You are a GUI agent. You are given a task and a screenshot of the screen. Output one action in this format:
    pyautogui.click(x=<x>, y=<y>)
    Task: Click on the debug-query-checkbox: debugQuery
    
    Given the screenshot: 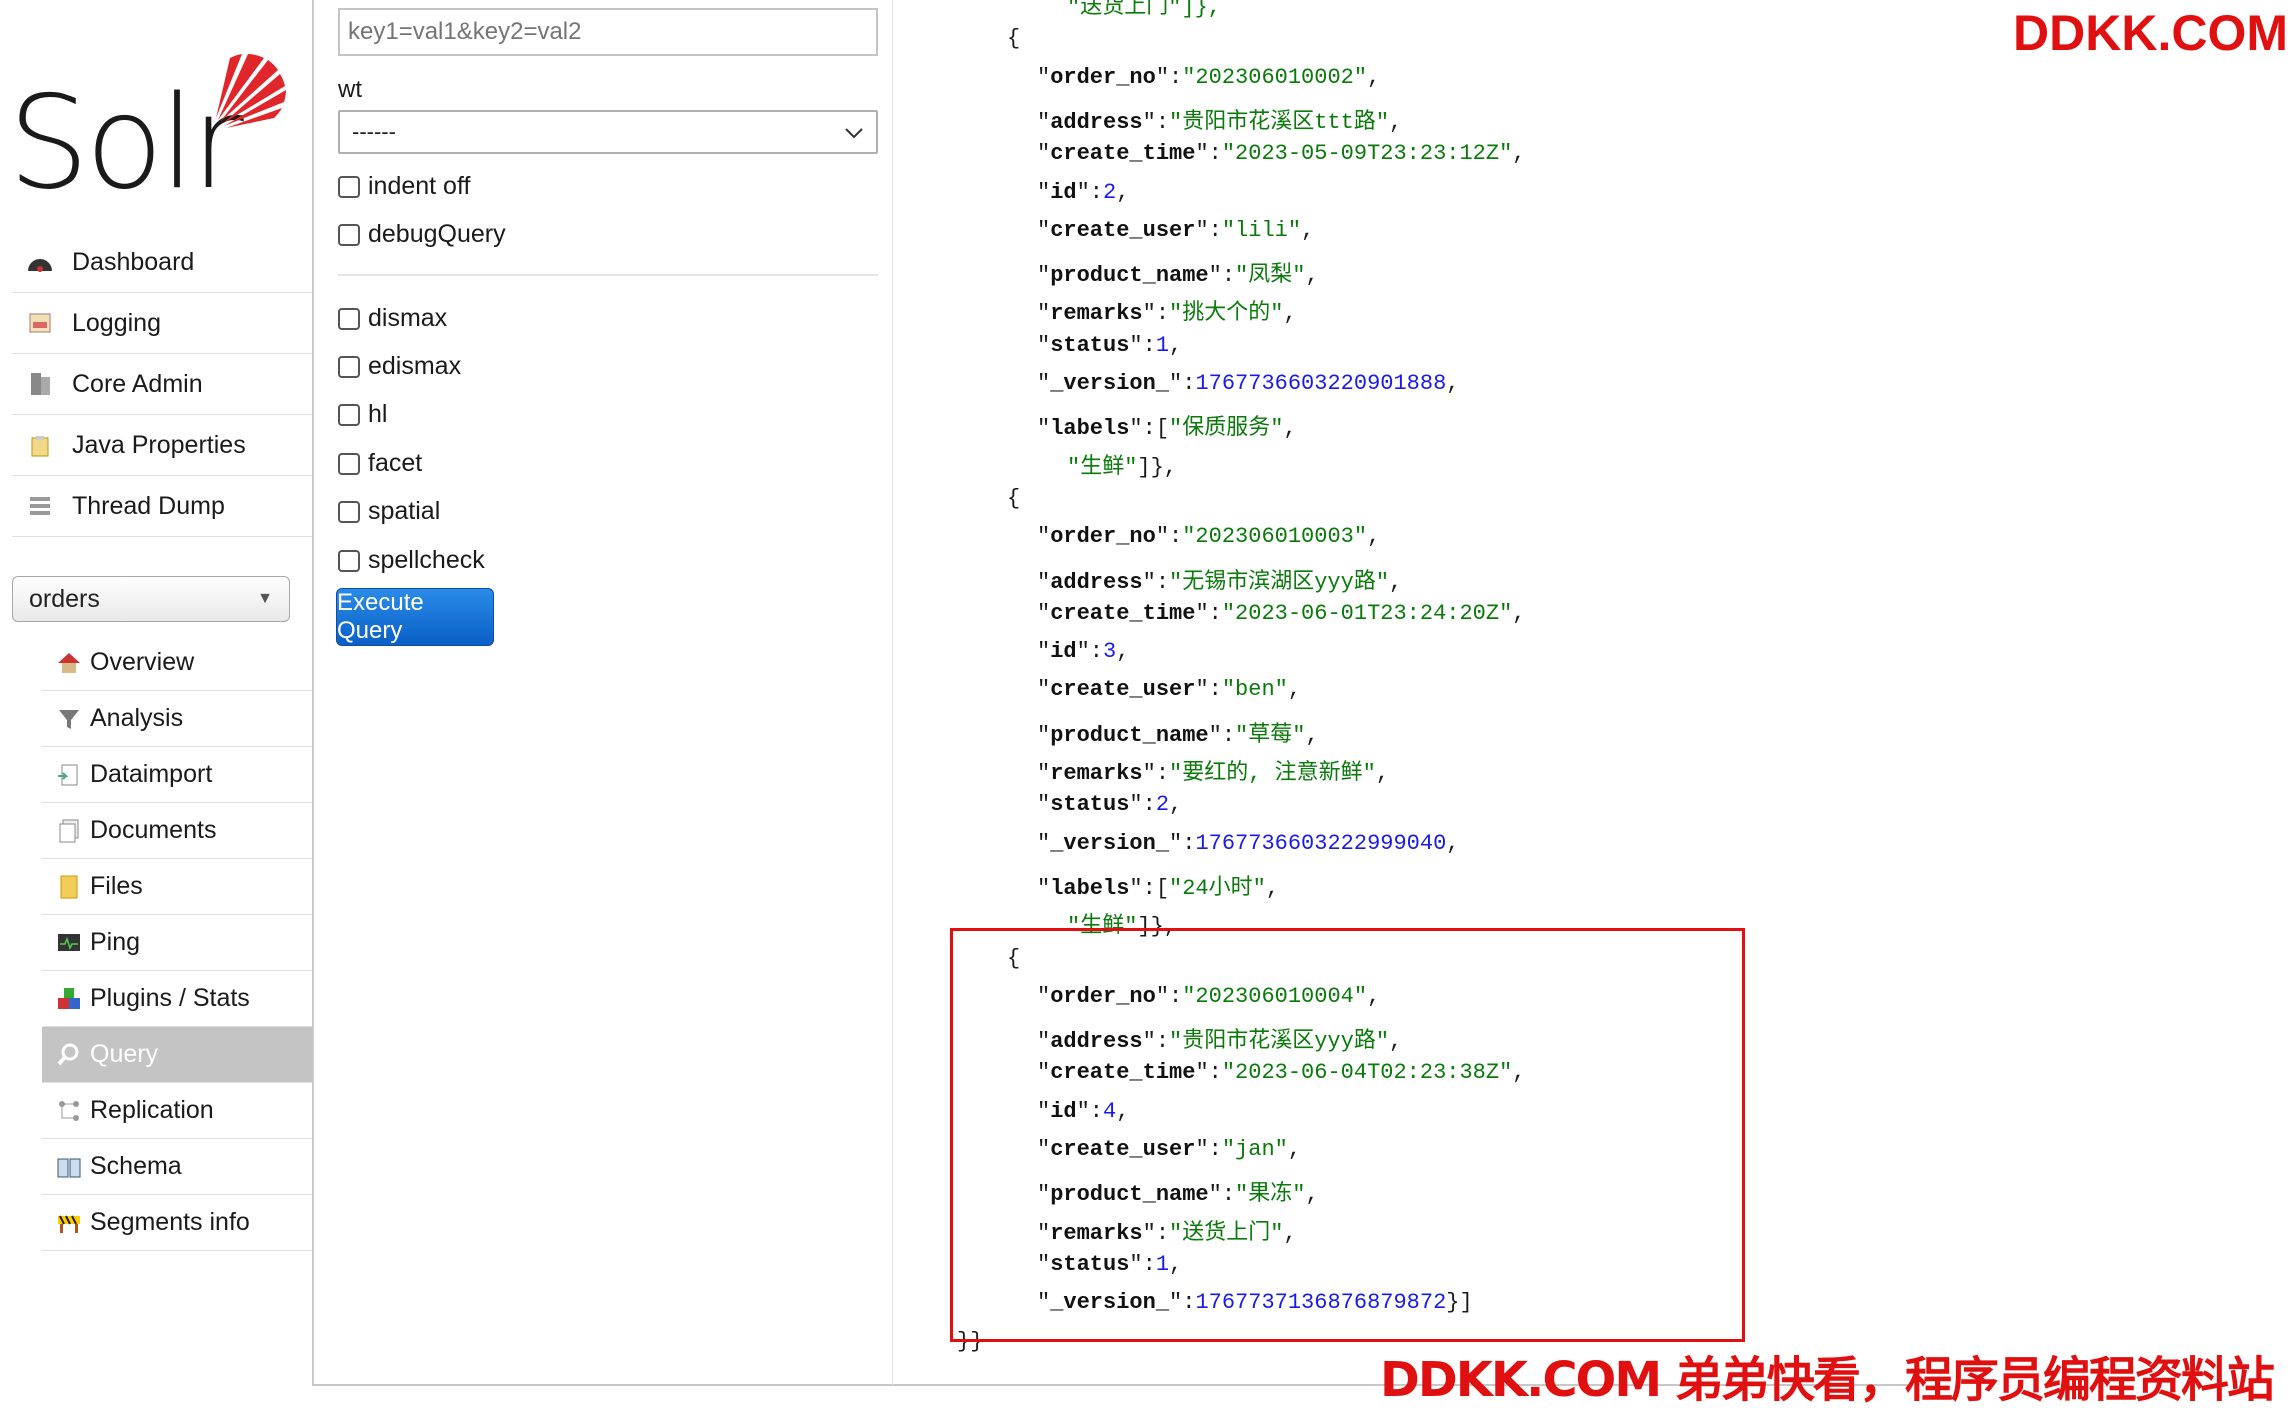 What is the action you would take?
    pyautogui.click(x=422, y=234)
    